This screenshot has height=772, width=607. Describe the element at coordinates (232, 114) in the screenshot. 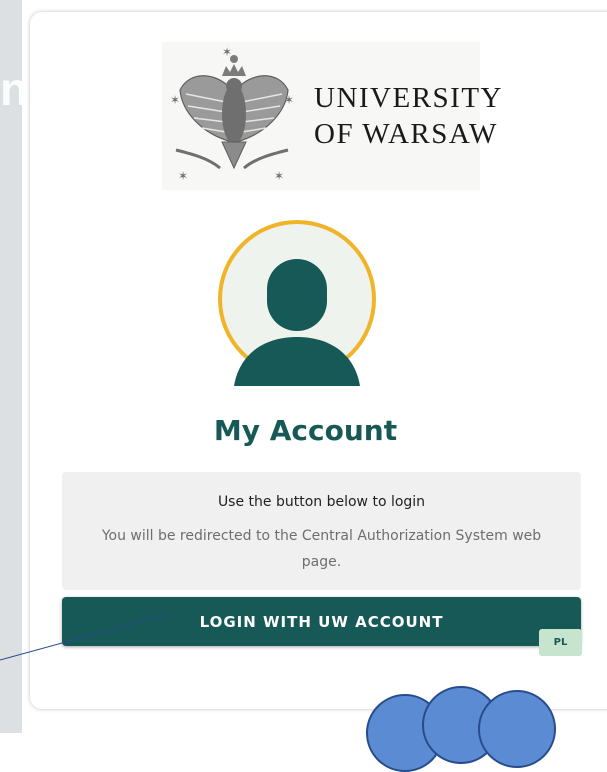

I see `eagle-emblem-icon: ✶ ✶ ✶ ✶ ✶` at that location.